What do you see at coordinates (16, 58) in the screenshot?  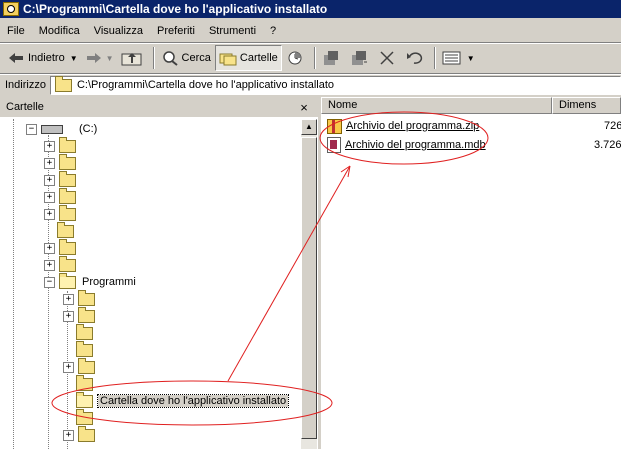 I see `back-arrow-icon` at bounding box center [16, 58].